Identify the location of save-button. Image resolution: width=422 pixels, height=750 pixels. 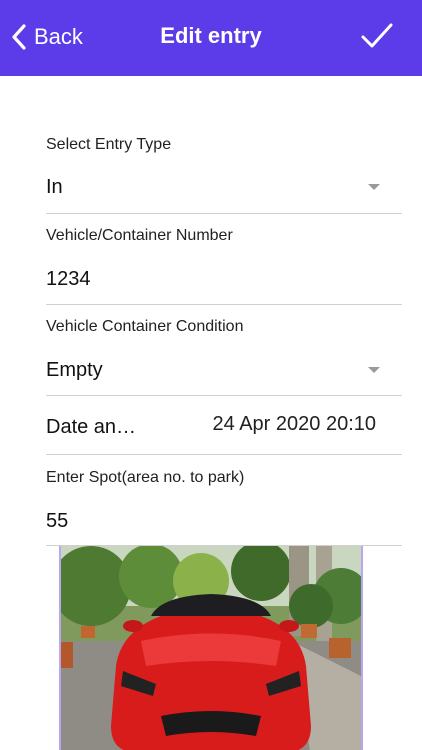
(377, 36).